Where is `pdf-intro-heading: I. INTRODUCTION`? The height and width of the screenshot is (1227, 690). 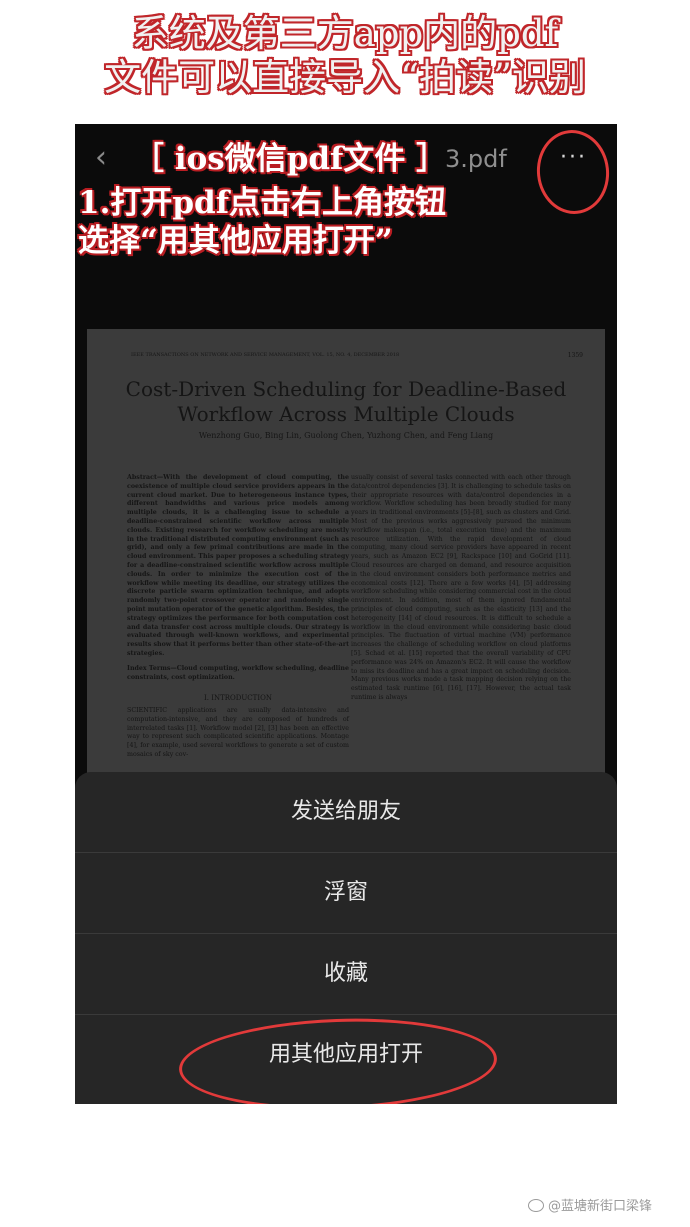 pdf-intro-heading: I. INTRODUCTION is located at coordinates (238, 698).